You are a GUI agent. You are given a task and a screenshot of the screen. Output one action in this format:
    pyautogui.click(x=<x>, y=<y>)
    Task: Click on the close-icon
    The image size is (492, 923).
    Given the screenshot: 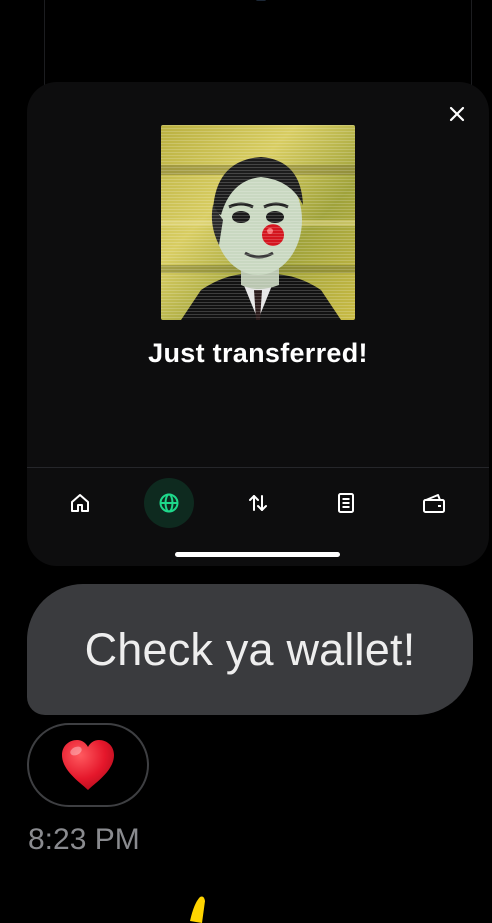 What is the action you would take?
    pyautogui.click(x=457, y=114)
    